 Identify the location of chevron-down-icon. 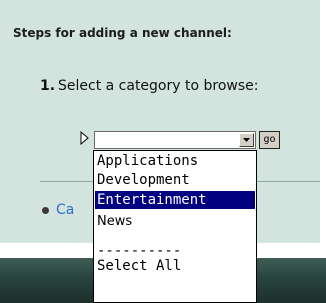
(246, 140).